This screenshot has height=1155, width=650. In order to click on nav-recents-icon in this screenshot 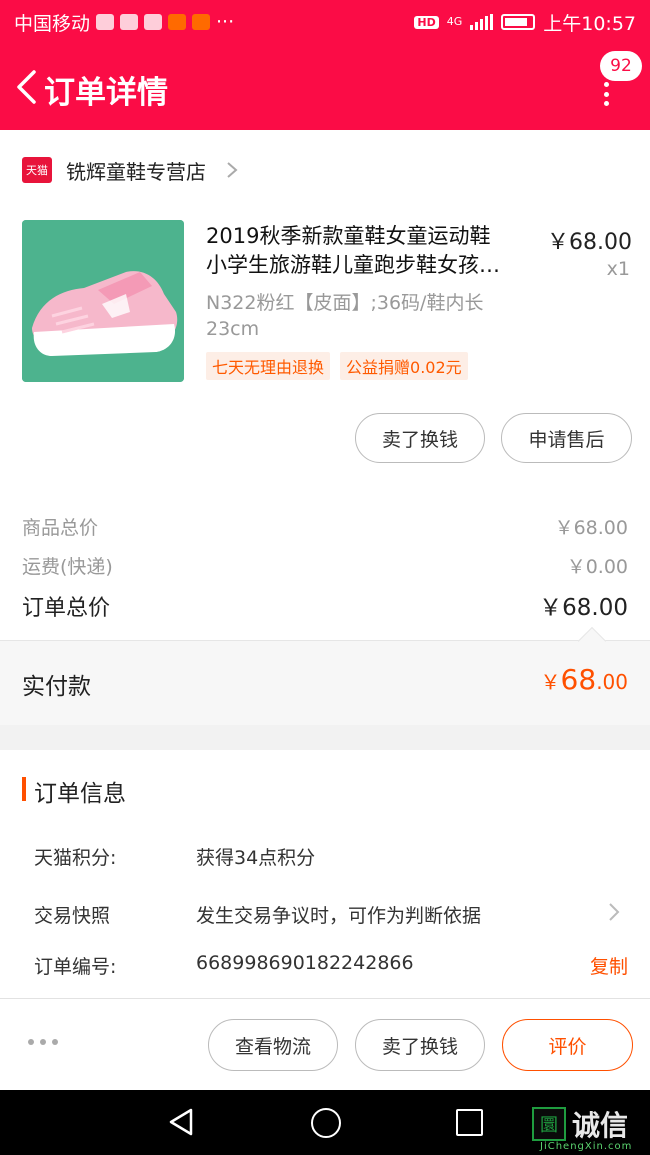, I will do `click(469, 1122)`.